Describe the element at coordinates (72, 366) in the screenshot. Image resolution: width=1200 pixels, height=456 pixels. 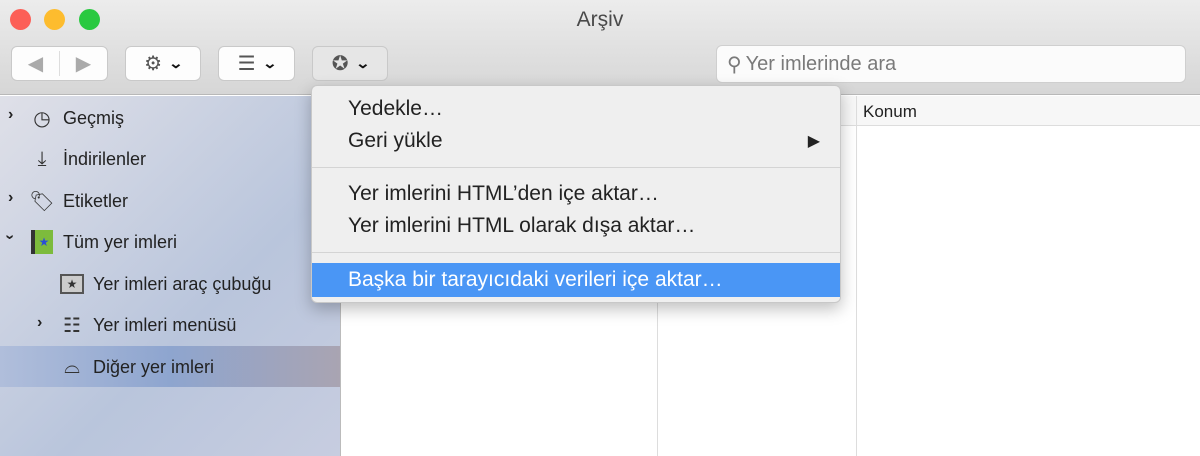
I see `inbox-tray-icon: ⌓` at that location.